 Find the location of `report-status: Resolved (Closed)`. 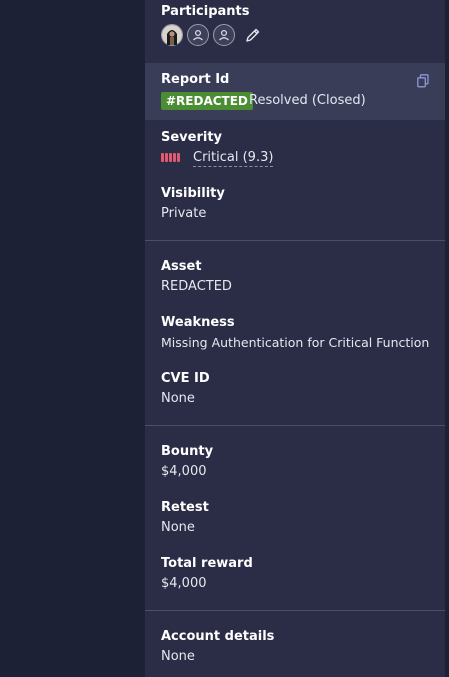

report-status: Resolved (Closed) is located at coordinates (307, 100).